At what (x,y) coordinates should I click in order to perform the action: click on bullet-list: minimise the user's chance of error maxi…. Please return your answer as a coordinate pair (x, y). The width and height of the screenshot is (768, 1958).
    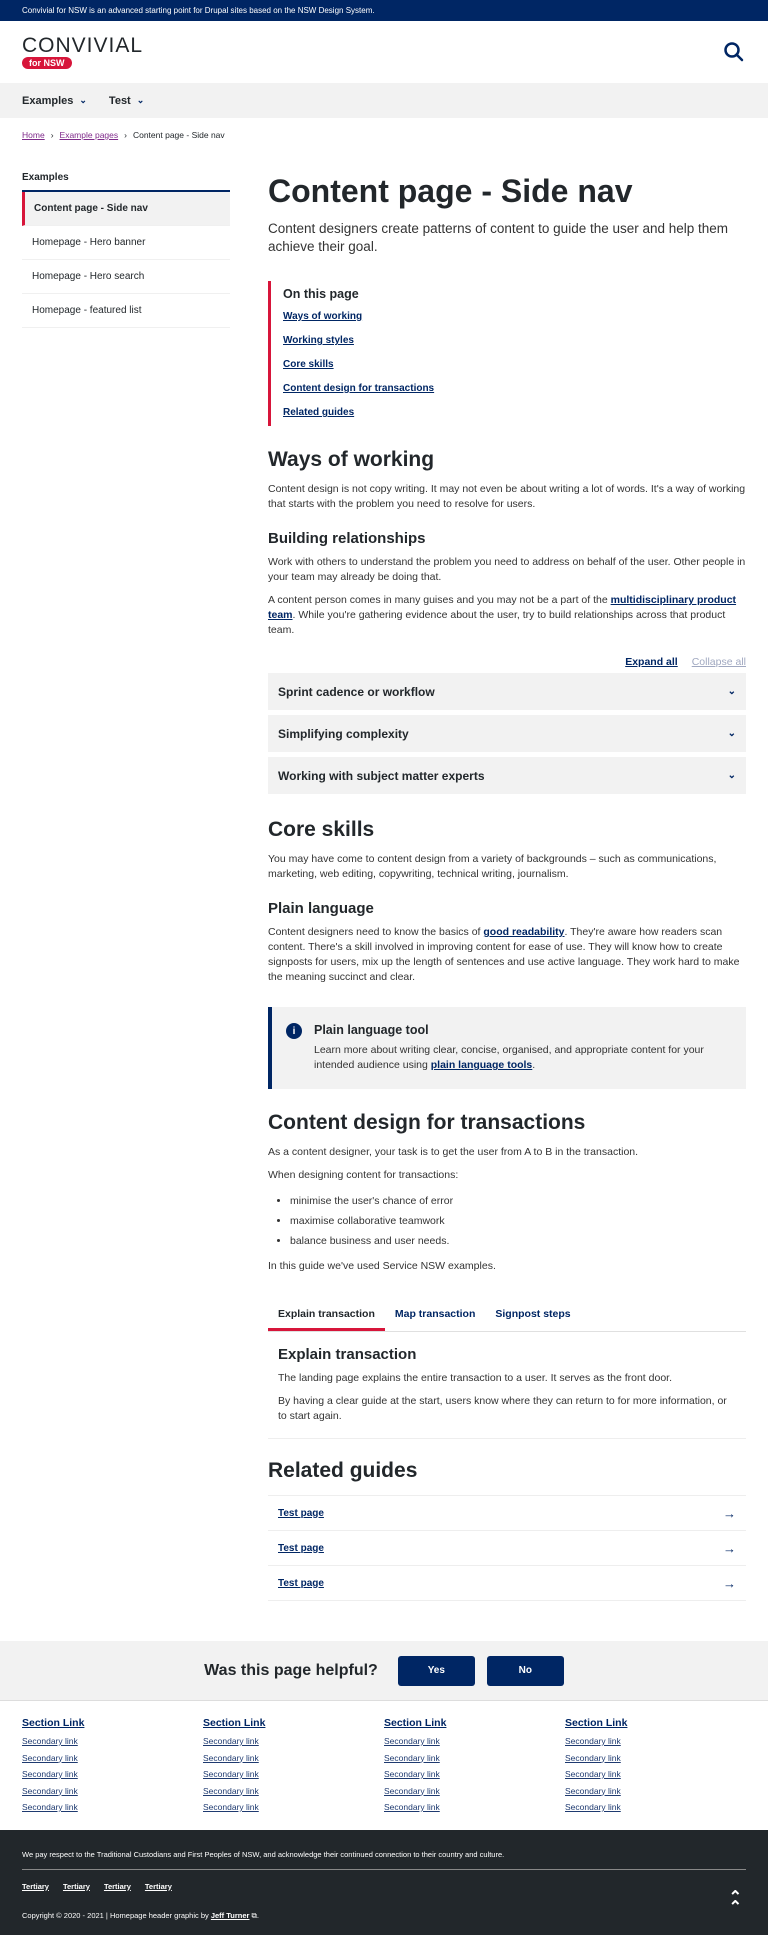
    Looking at the image, I should click on (518, 1221).